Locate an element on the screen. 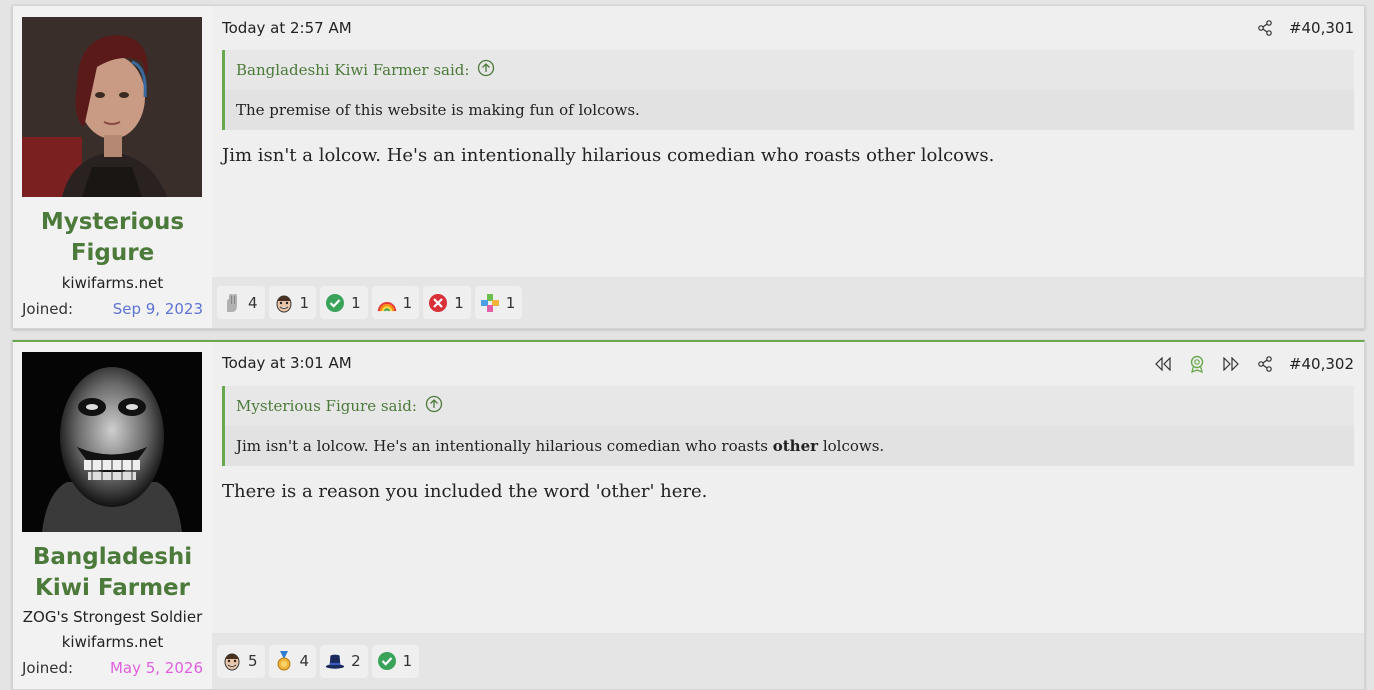  quote-text-after: lolcows. is located at coordinates (851, 446).